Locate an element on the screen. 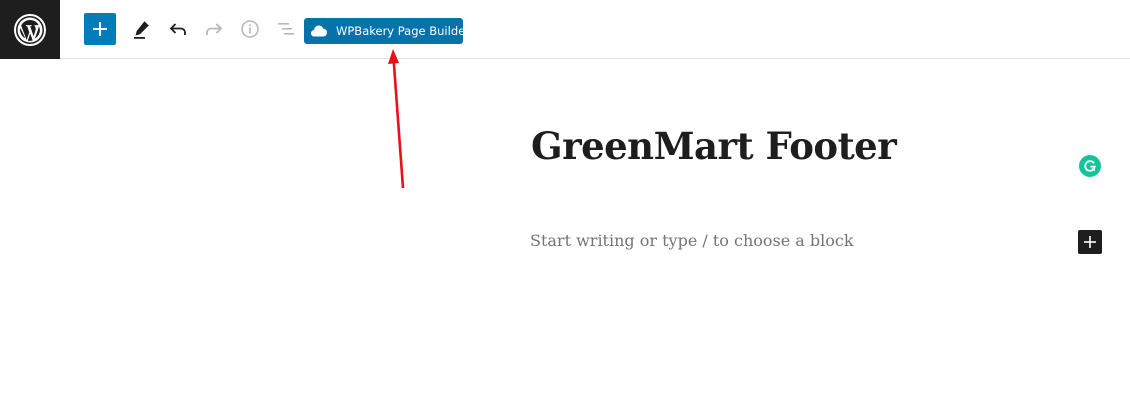  top-toolbar: WPBakery Page Builder is located at coordinates (565, 29).